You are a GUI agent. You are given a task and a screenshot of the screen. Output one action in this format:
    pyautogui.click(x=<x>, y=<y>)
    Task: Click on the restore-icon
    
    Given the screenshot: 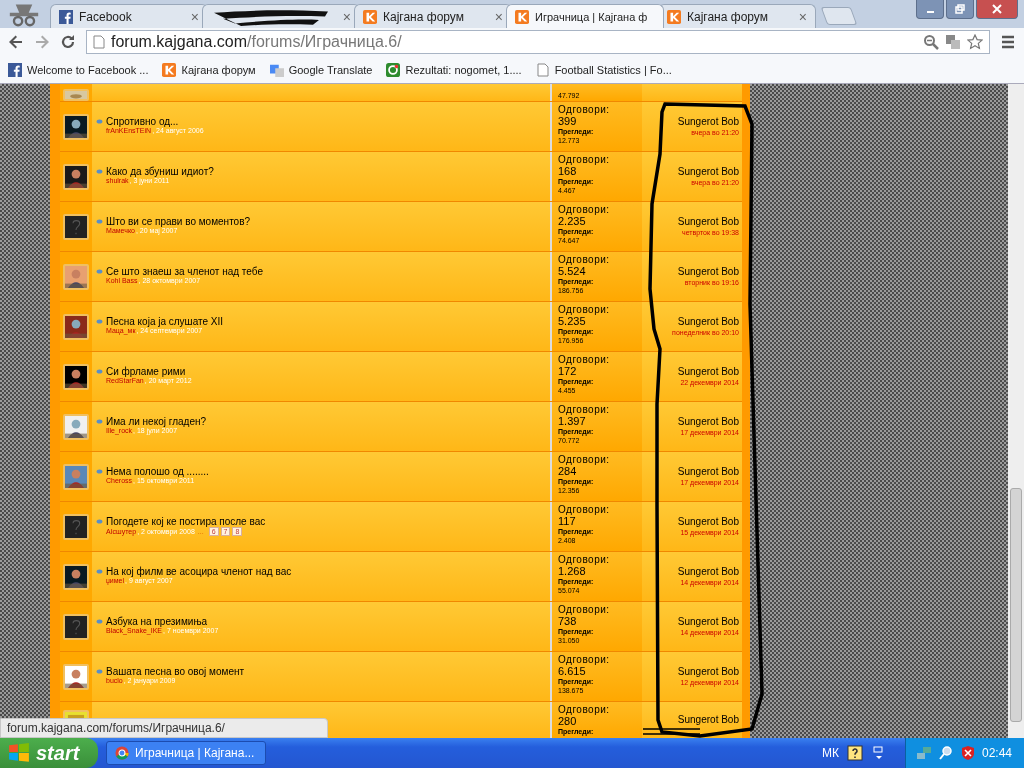 What is the action you would take?
    pyautogui.click(x=960, y=9)
    